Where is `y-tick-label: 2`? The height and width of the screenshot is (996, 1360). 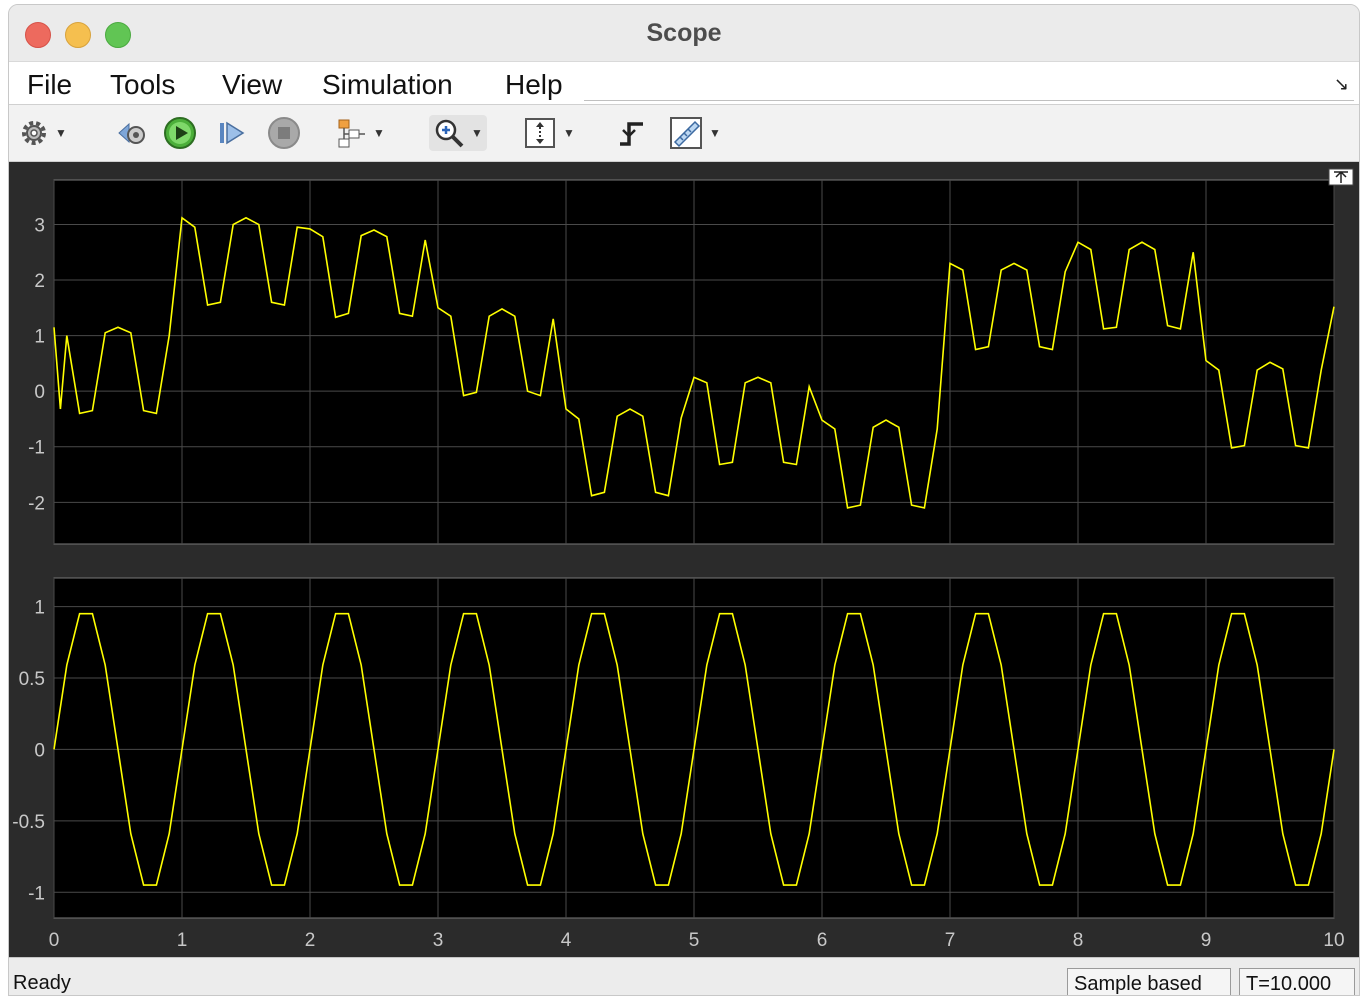 y-tick-label: 2 is located at coordinates (39, 281).